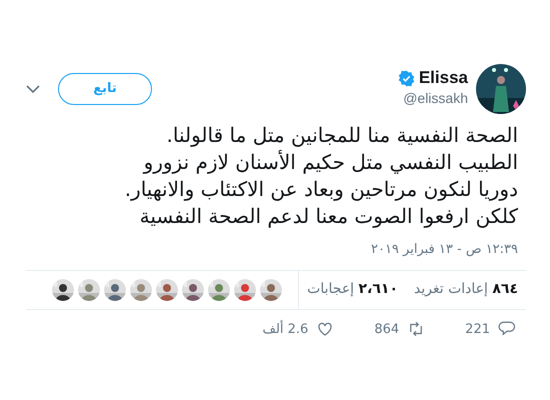  Describe the element at coordinates (507, 329) in the screenshot. I see `reply-icon` at that location.